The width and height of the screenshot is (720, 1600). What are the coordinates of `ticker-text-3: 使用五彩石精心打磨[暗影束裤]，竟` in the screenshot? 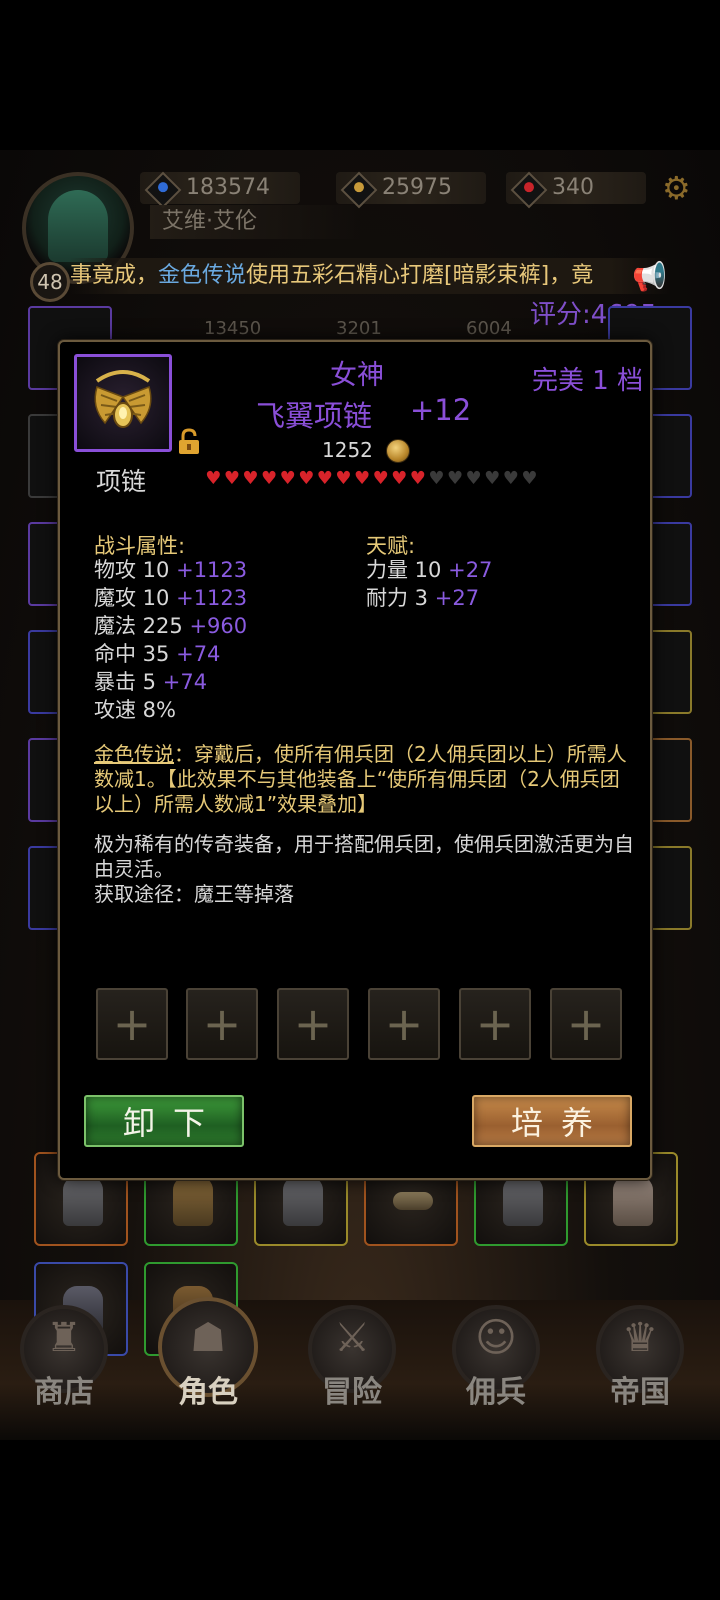 It's located at (420, 275).